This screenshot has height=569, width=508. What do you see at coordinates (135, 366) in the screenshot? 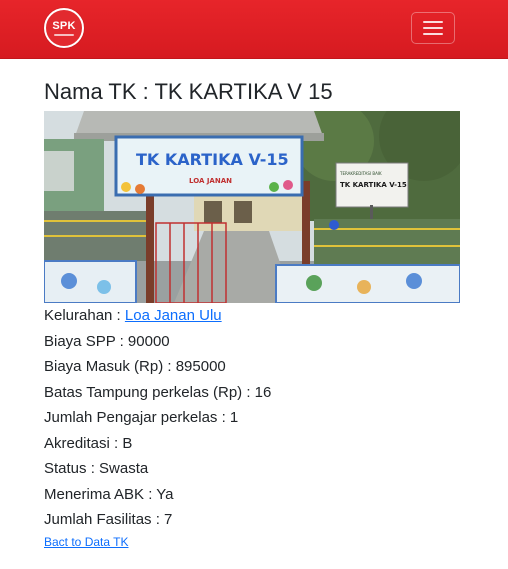
I see `detail-biaya-masuk: Biaya Masuk (Rp) : 895000` at bounding box center [135, 366].